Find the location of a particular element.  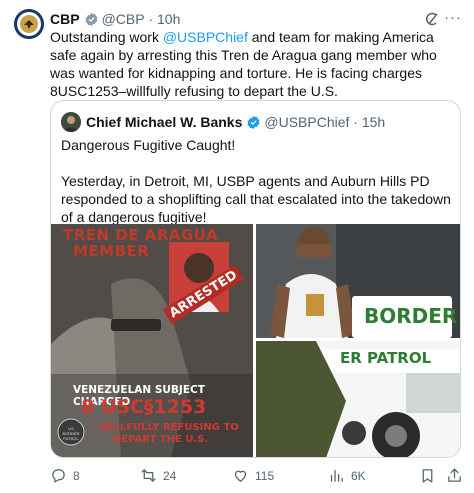

share-button is located at coordinates (457, 475).